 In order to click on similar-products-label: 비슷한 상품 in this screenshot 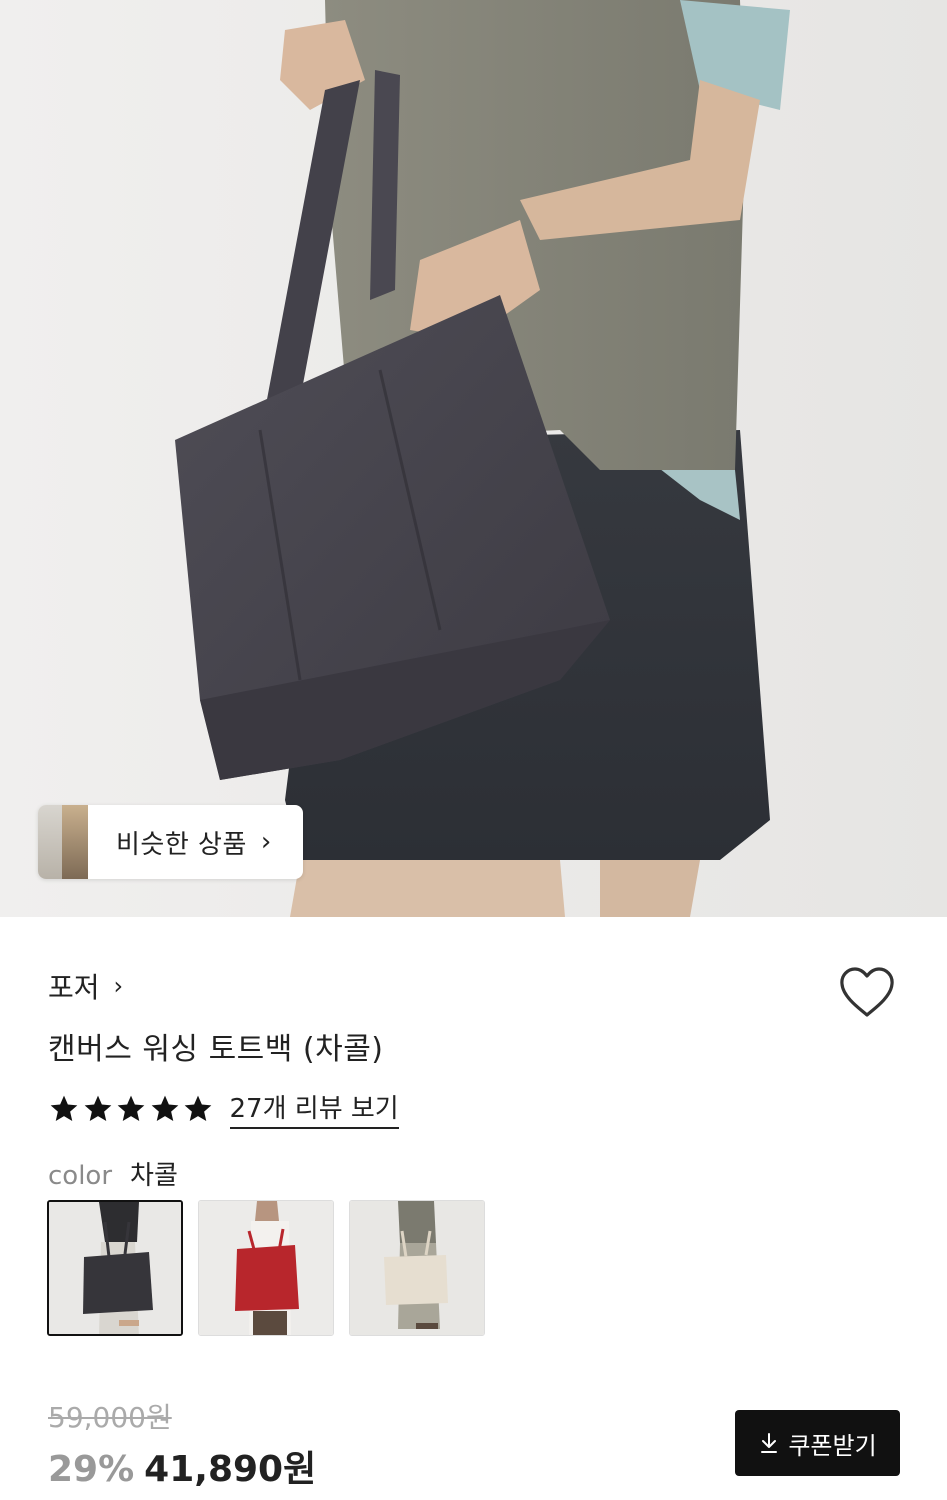, I will do `click(181, 844)`.